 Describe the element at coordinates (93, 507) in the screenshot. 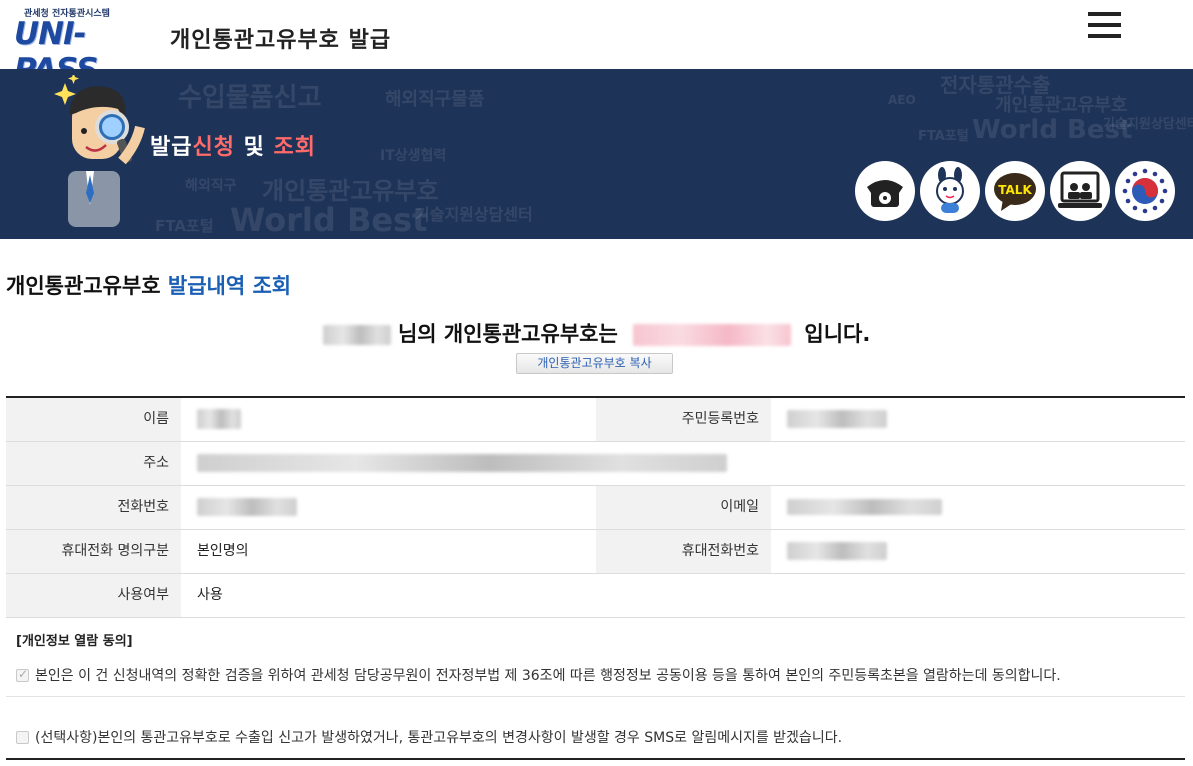

I see `phone-label: 전화번호` at that location.